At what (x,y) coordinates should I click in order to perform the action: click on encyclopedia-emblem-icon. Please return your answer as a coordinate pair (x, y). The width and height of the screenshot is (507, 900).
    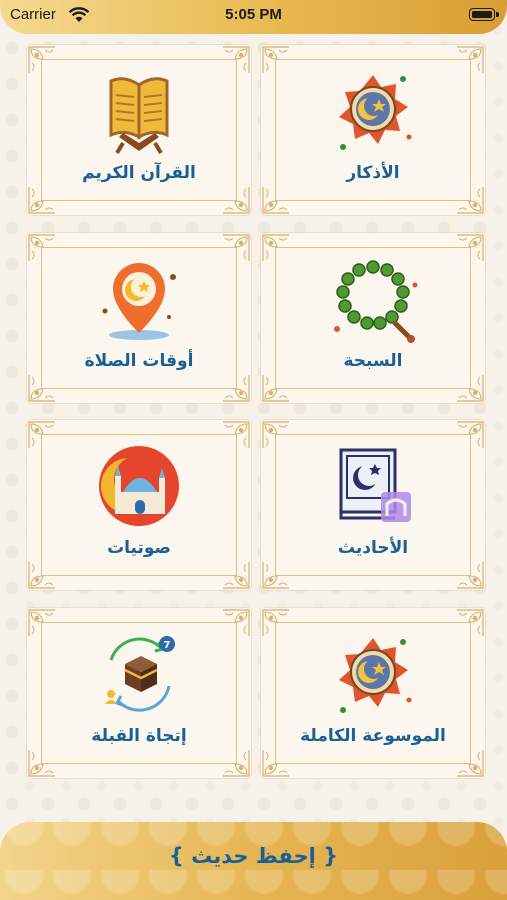
    Looking at the image, I should click on (375, 675).